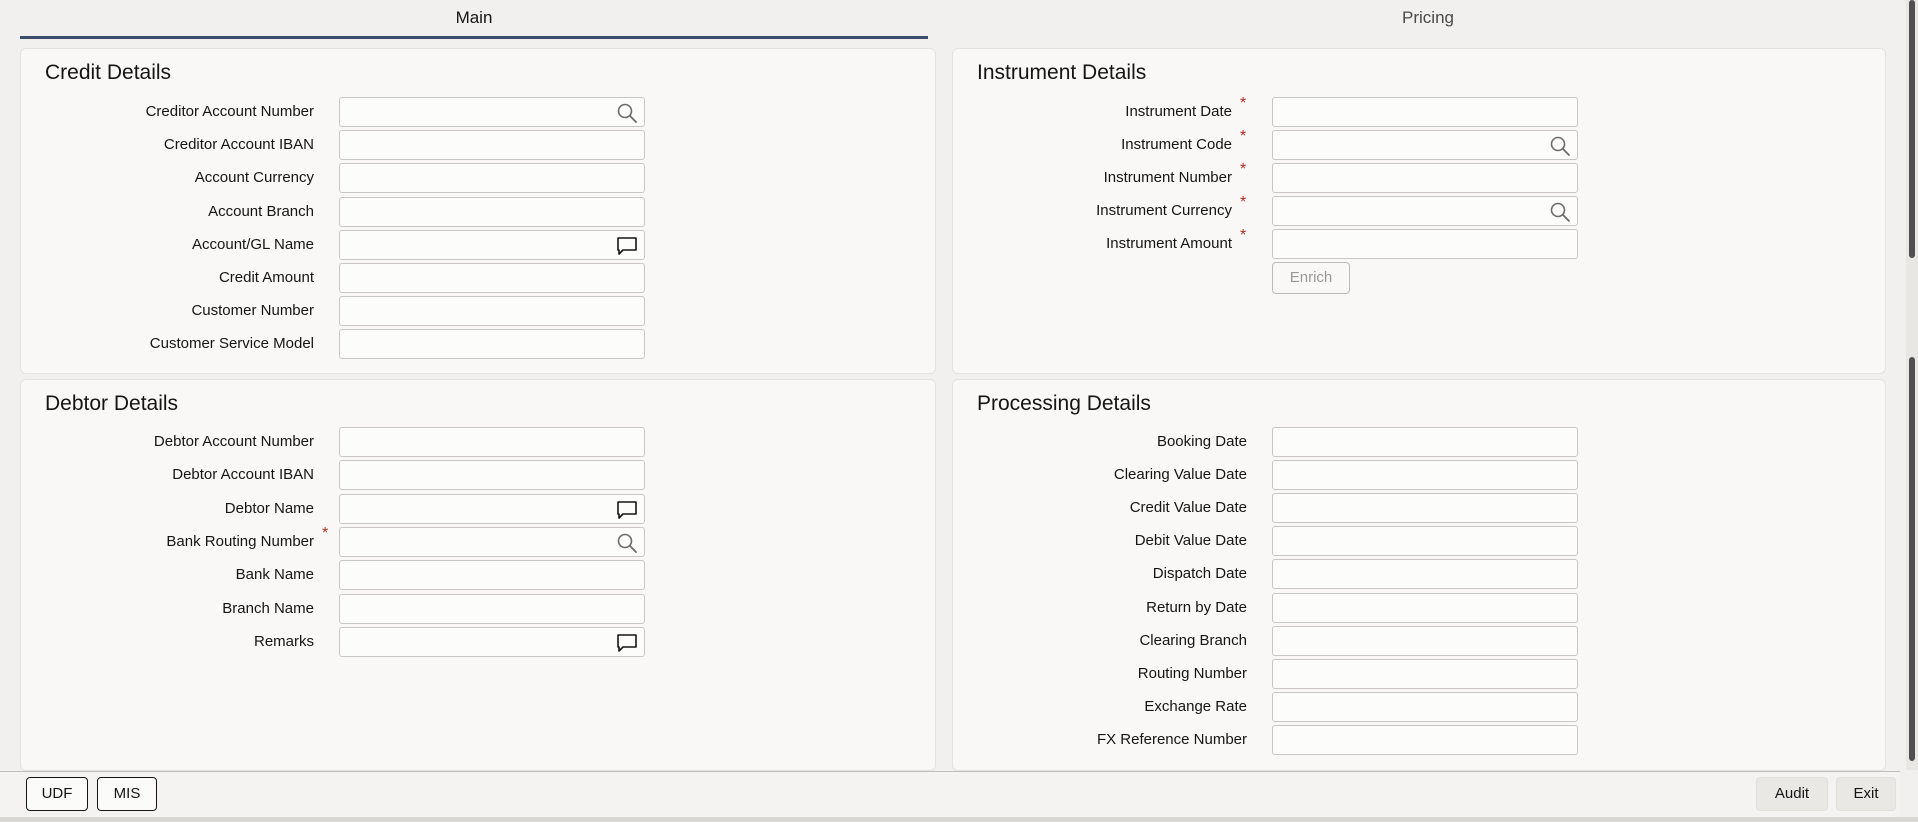  I want to click on field-label: Creditor Account IBAN, so click(238, 145).